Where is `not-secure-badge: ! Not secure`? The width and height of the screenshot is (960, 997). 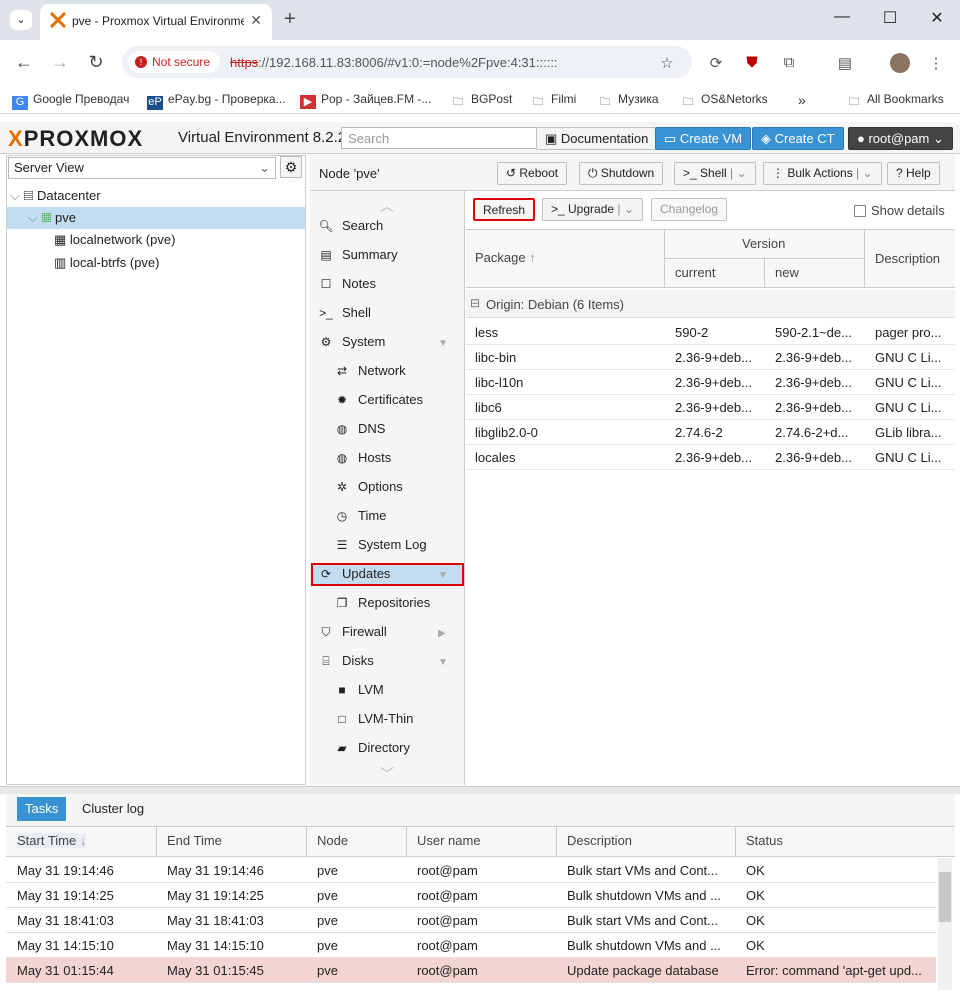
not-secure-badge: ! Not secure is located at coordinates (174, 62).